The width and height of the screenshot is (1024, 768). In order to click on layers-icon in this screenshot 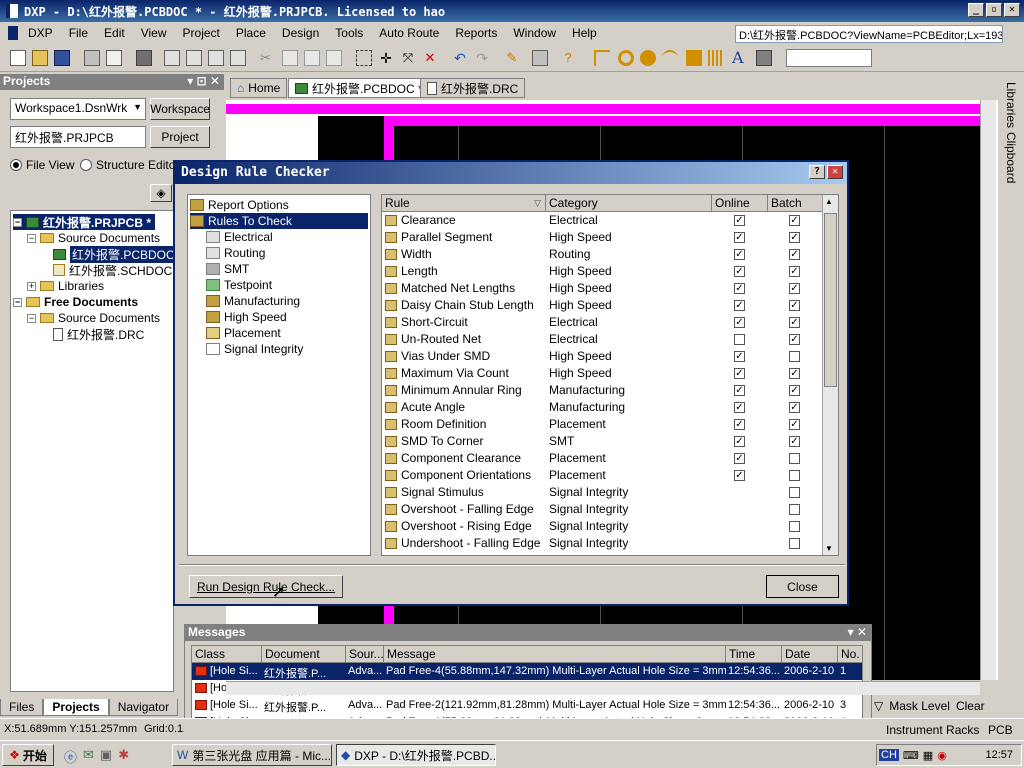, I will do `click(144, 58)`.